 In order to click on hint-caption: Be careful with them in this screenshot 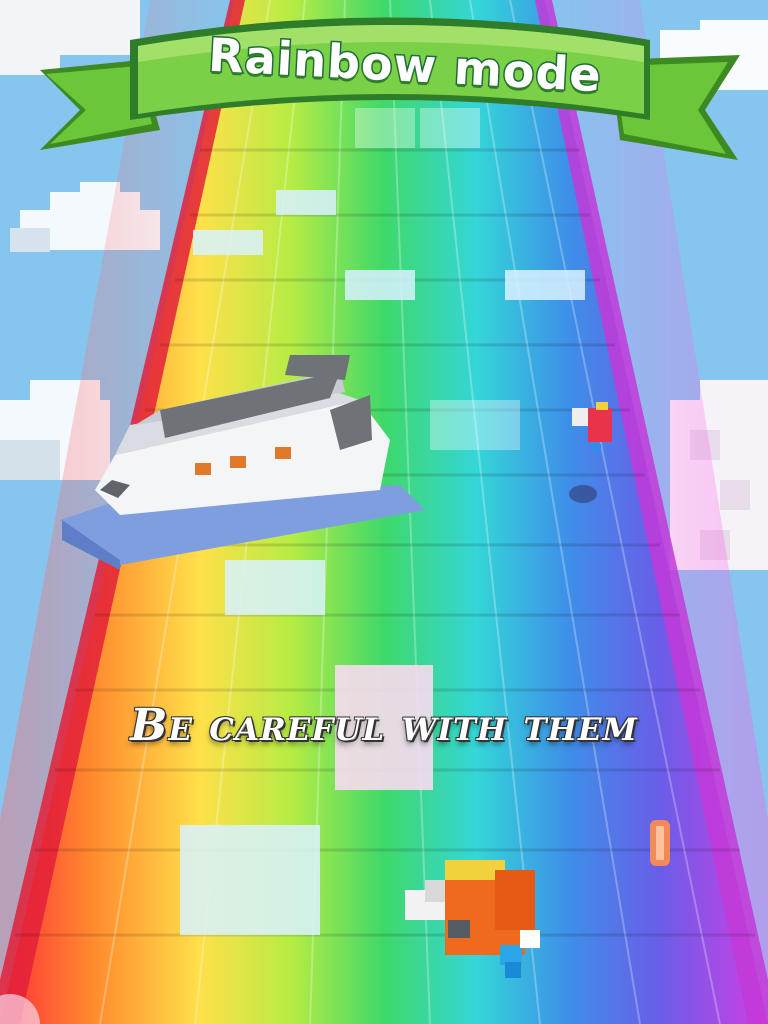, I will do `click(384, 725)`.